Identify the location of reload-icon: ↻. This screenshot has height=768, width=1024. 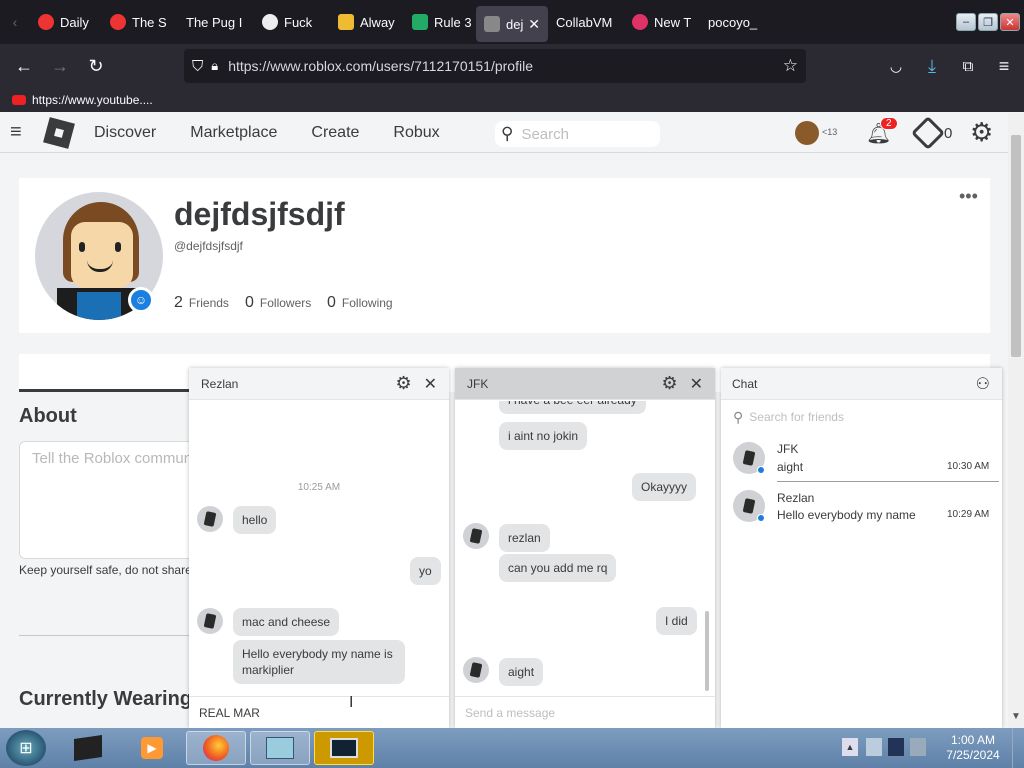
(96, 66).